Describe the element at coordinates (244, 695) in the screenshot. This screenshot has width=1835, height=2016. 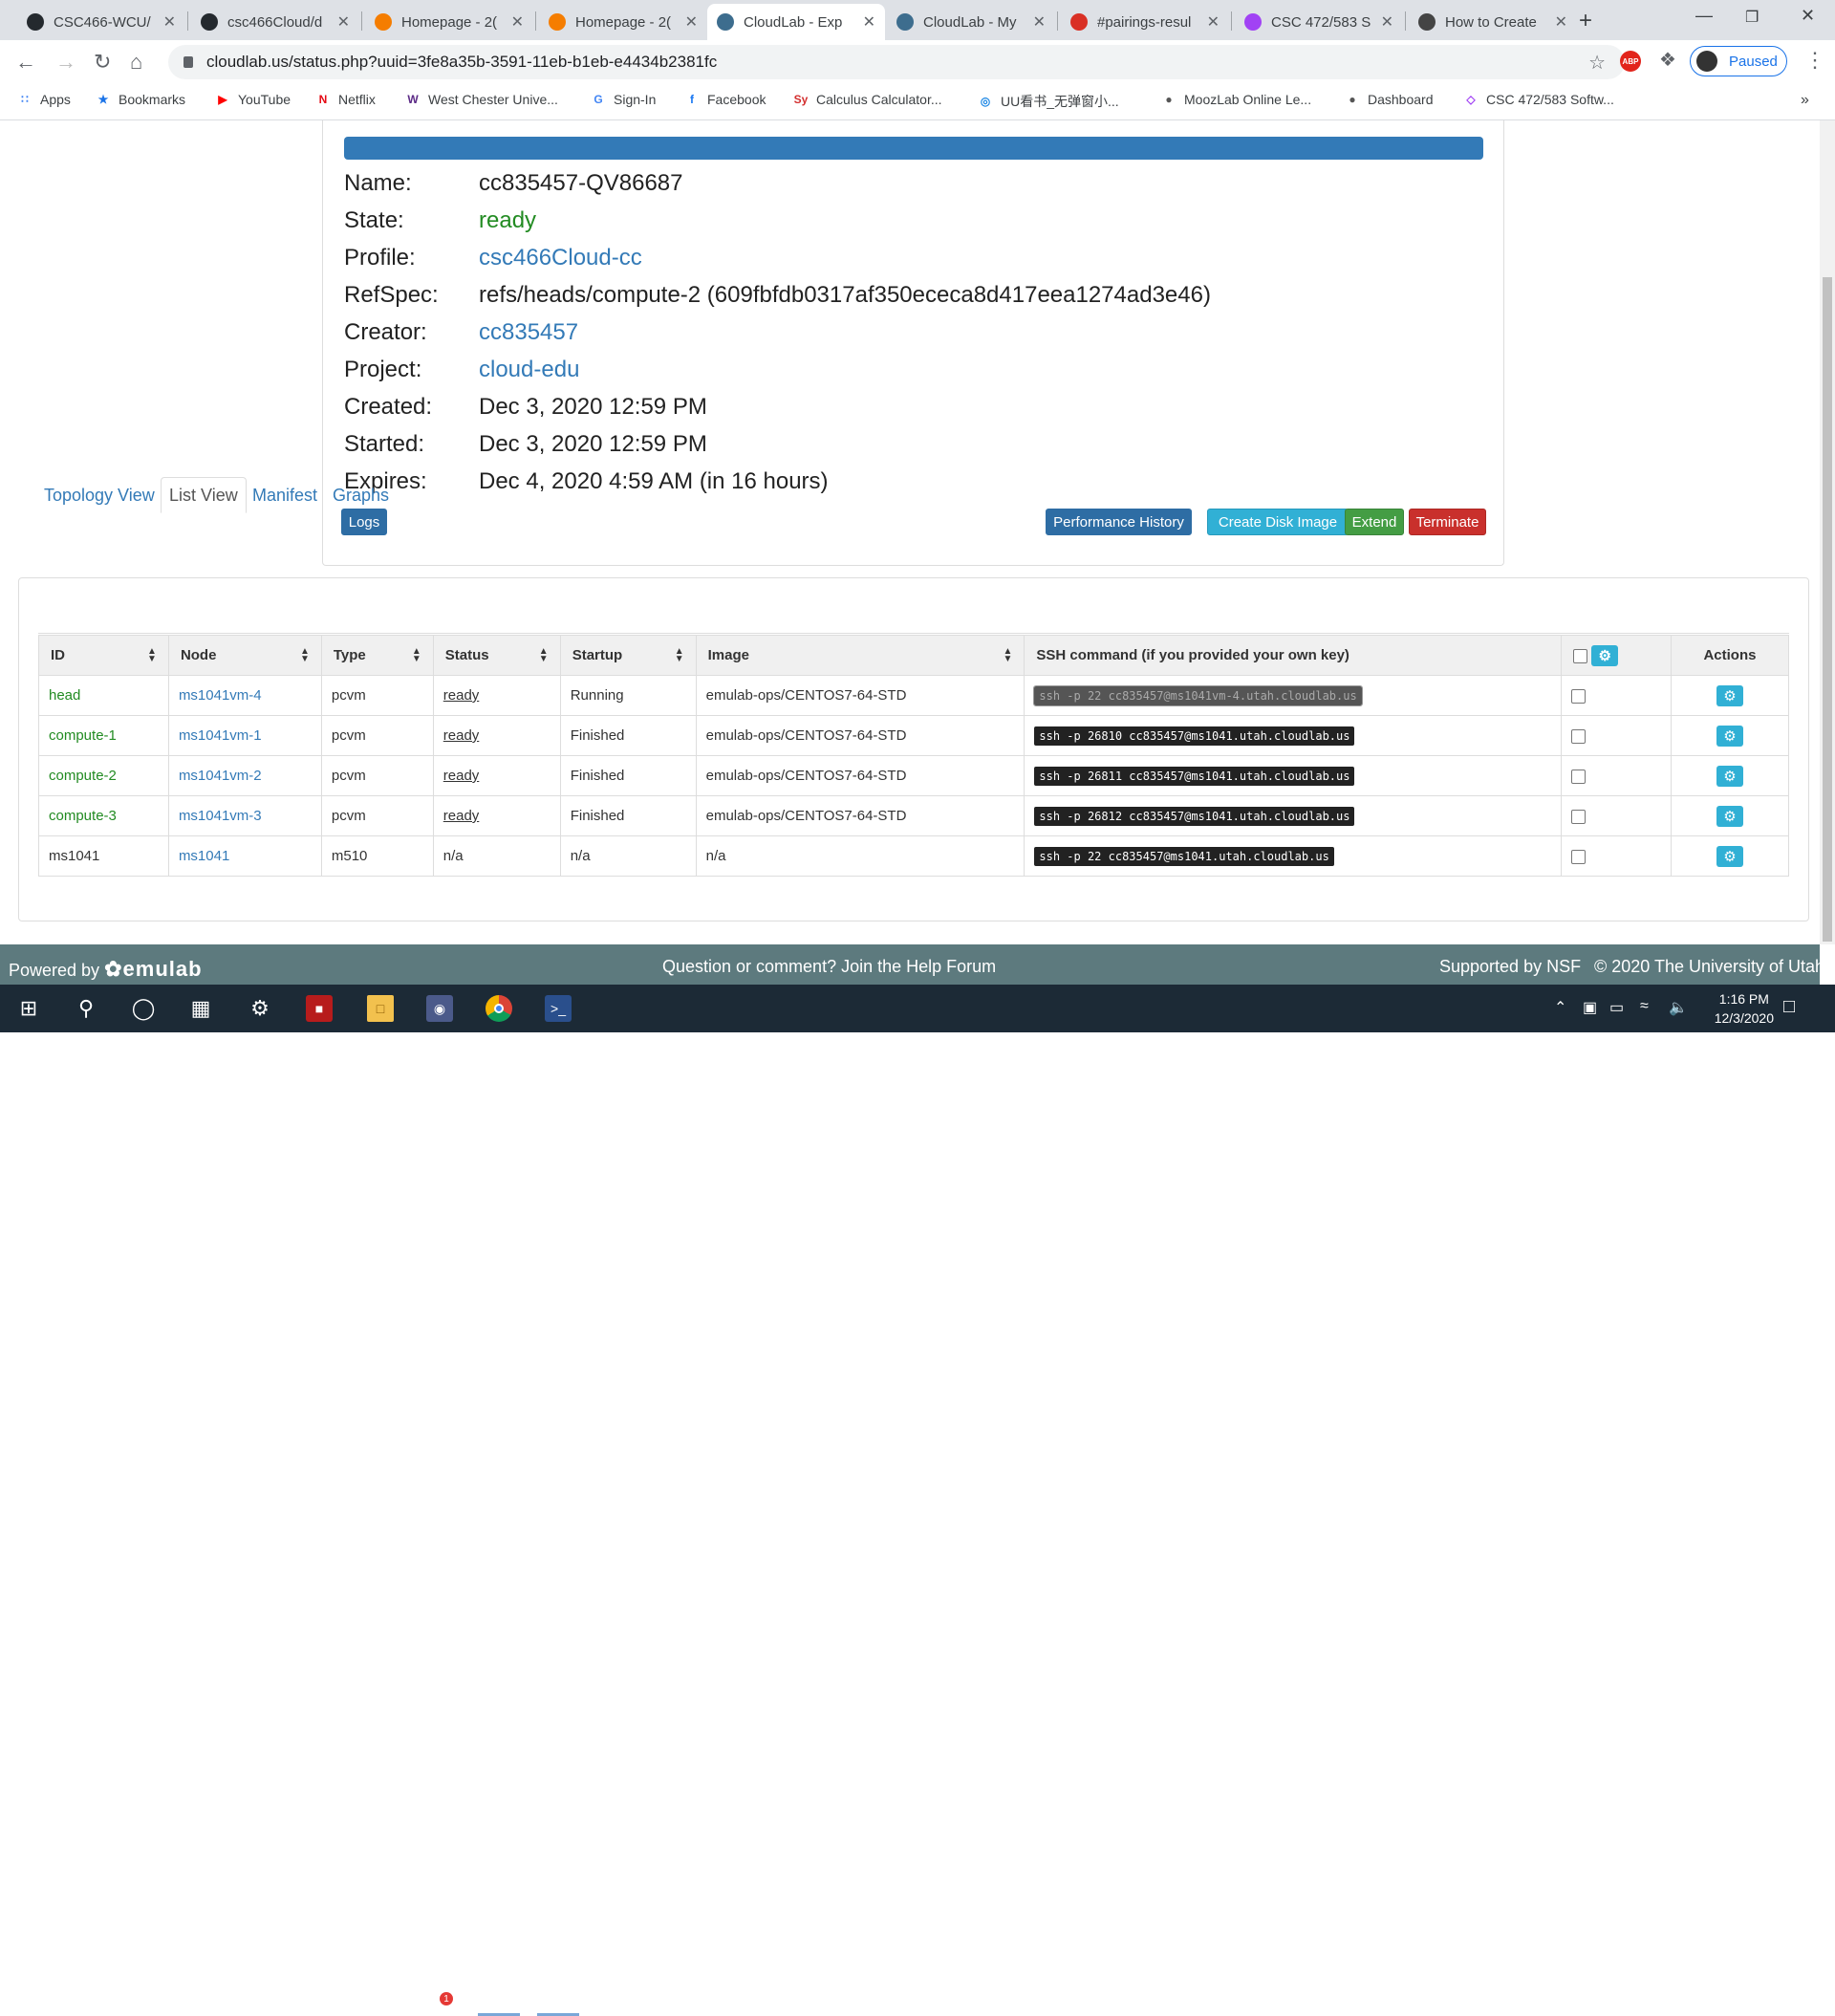
I see `cell-node: ms1041vm-4` at that location.